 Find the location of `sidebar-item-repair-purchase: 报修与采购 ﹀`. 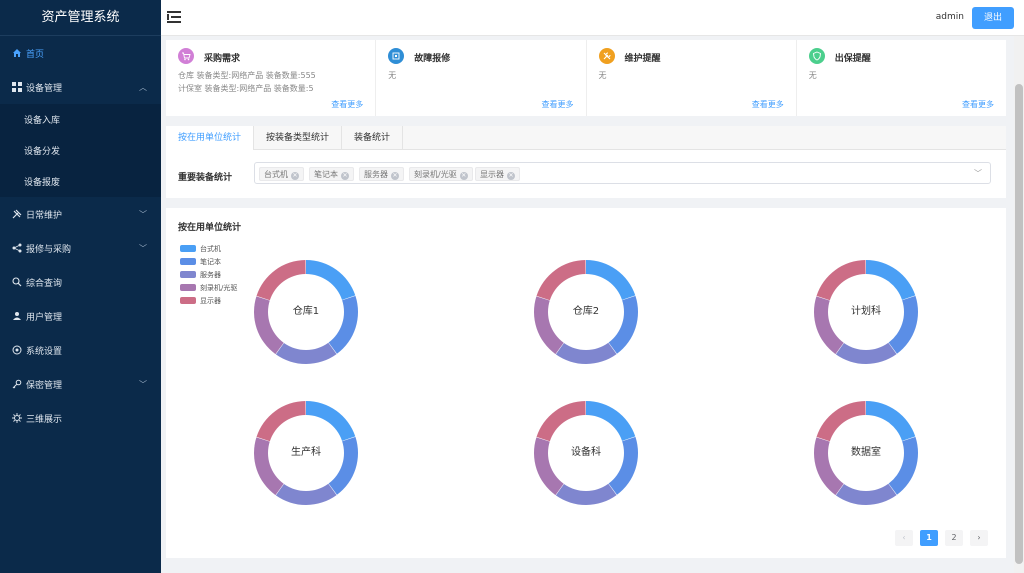

sidebar-item-repair-purchase: 报修与采购 ﹀ is located at coordinates (80, 248).